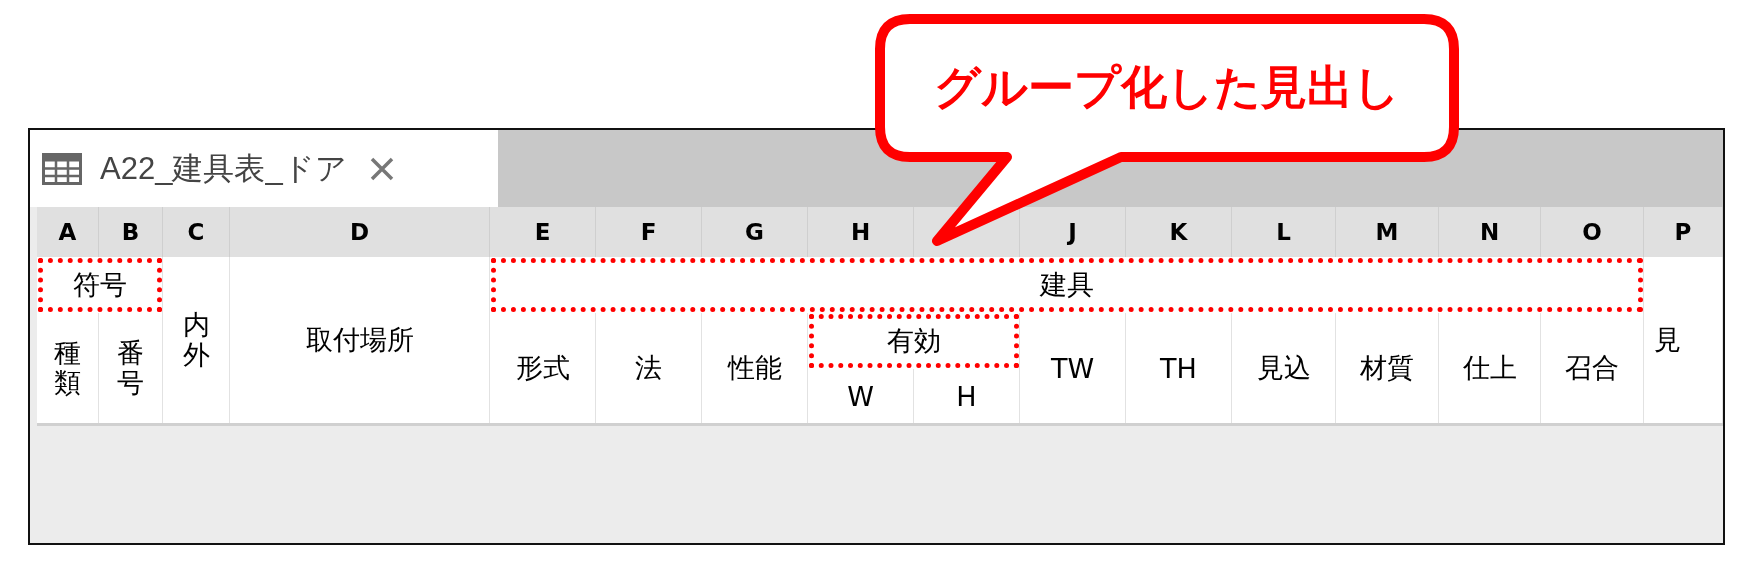 The height and width of the screenshot is (575, 1758). I want to click on header-cell: 仕上, so click(1490, 368).